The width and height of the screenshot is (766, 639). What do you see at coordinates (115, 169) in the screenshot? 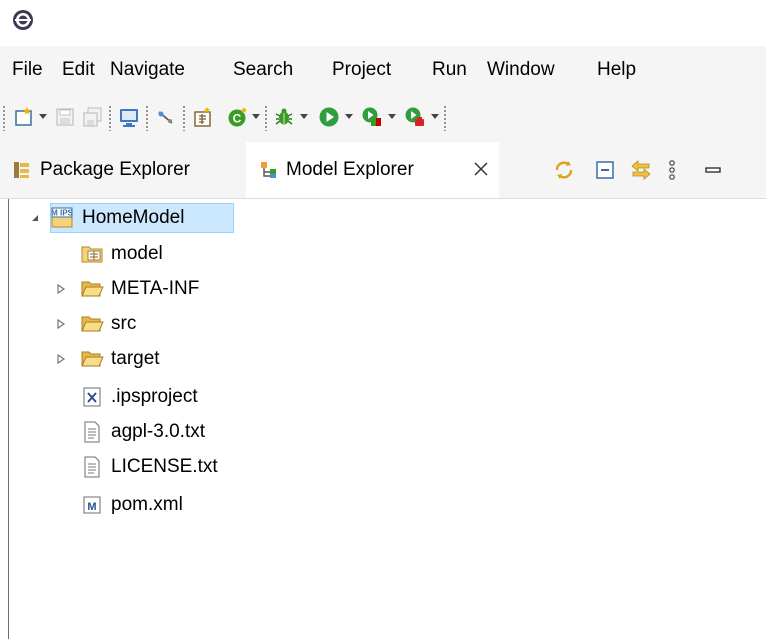
I see `tab-label-package-explorer: Package Explorer` at bounding box center [115, 169].